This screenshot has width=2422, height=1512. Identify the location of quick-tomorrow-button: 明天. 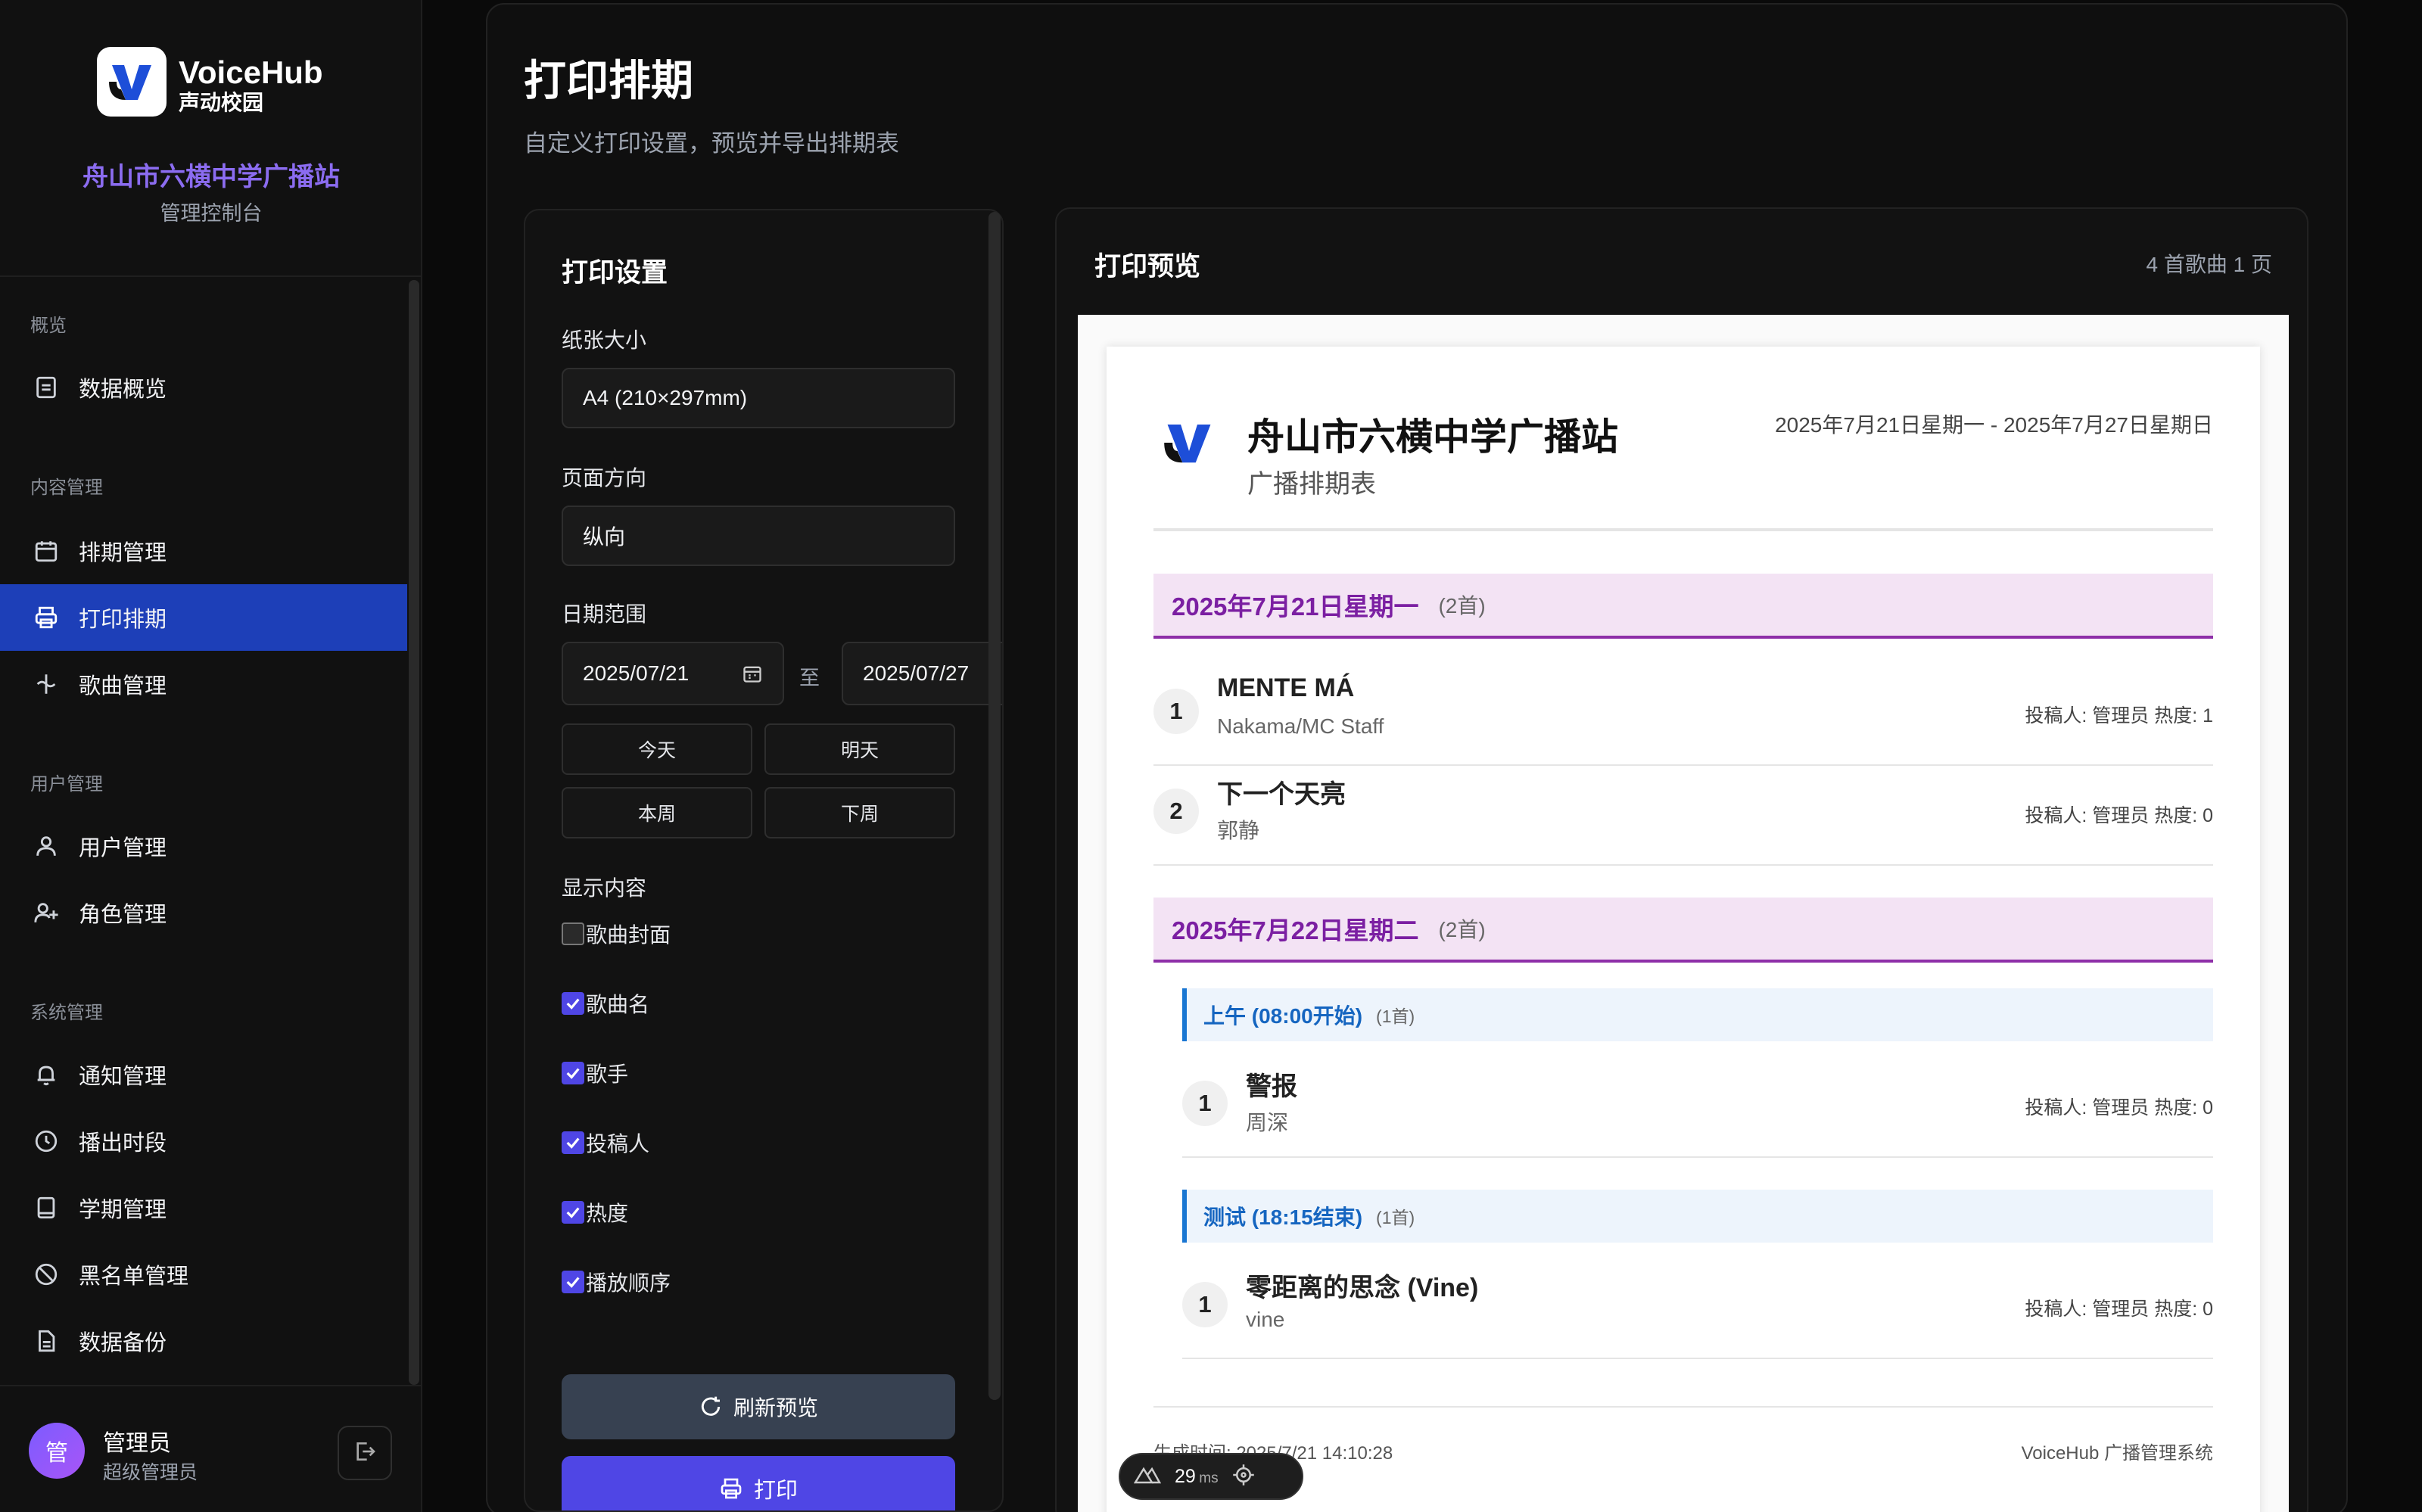
(859, 749).